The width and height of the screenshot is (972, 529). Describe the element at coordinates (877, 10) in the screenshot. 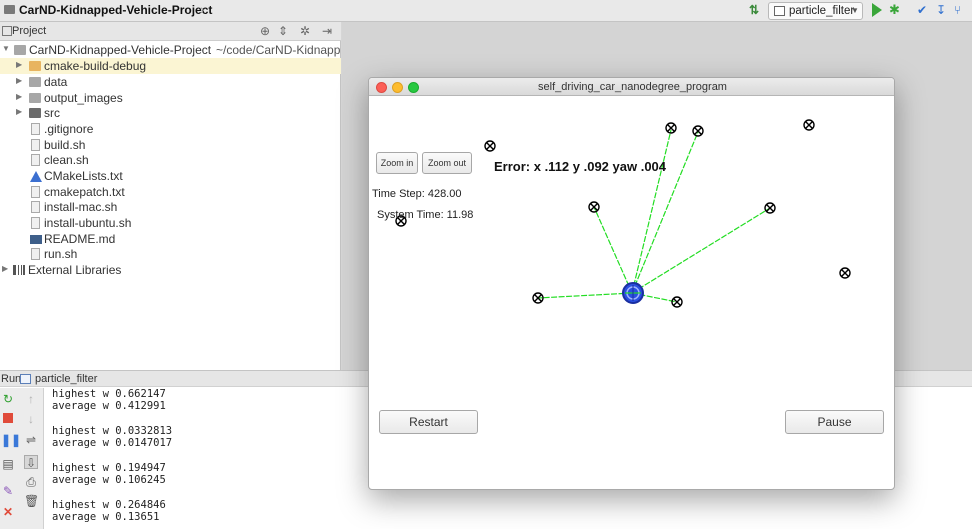

I see `run-button` at that location.